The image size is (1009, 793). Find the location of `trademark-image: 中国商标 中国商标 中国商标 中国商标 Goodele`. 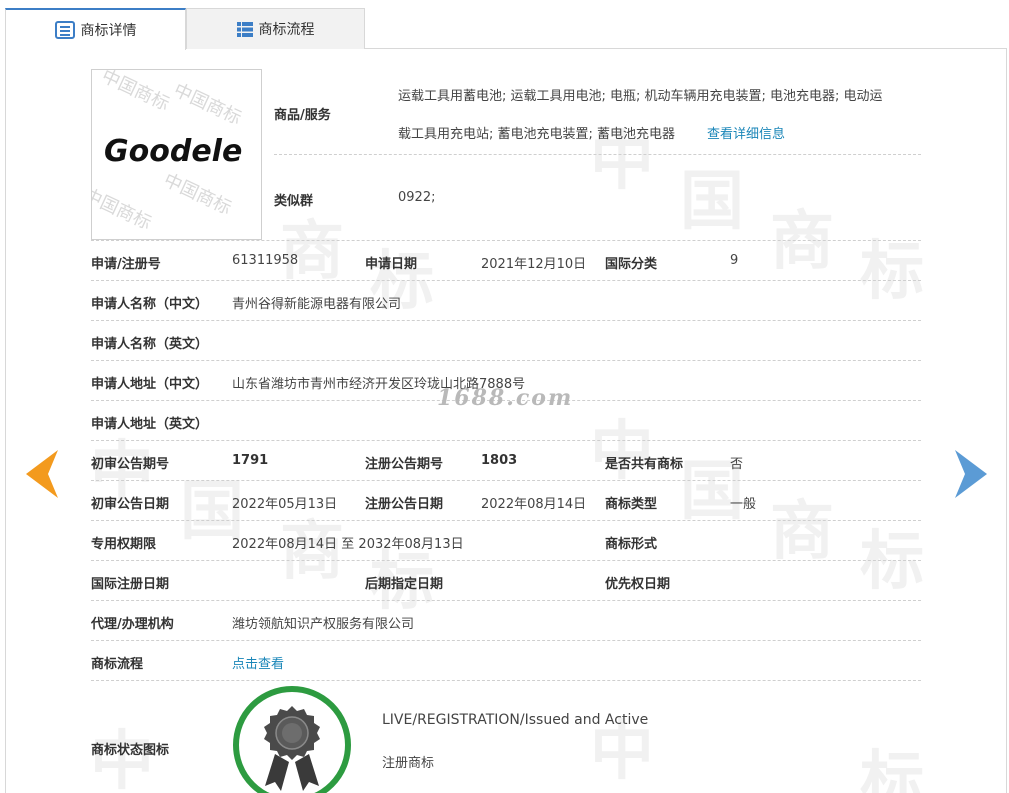

trademark-image: 中国商标 中国商标 中国商标 中国商标 Goodele is located at coordinates (176, 154).